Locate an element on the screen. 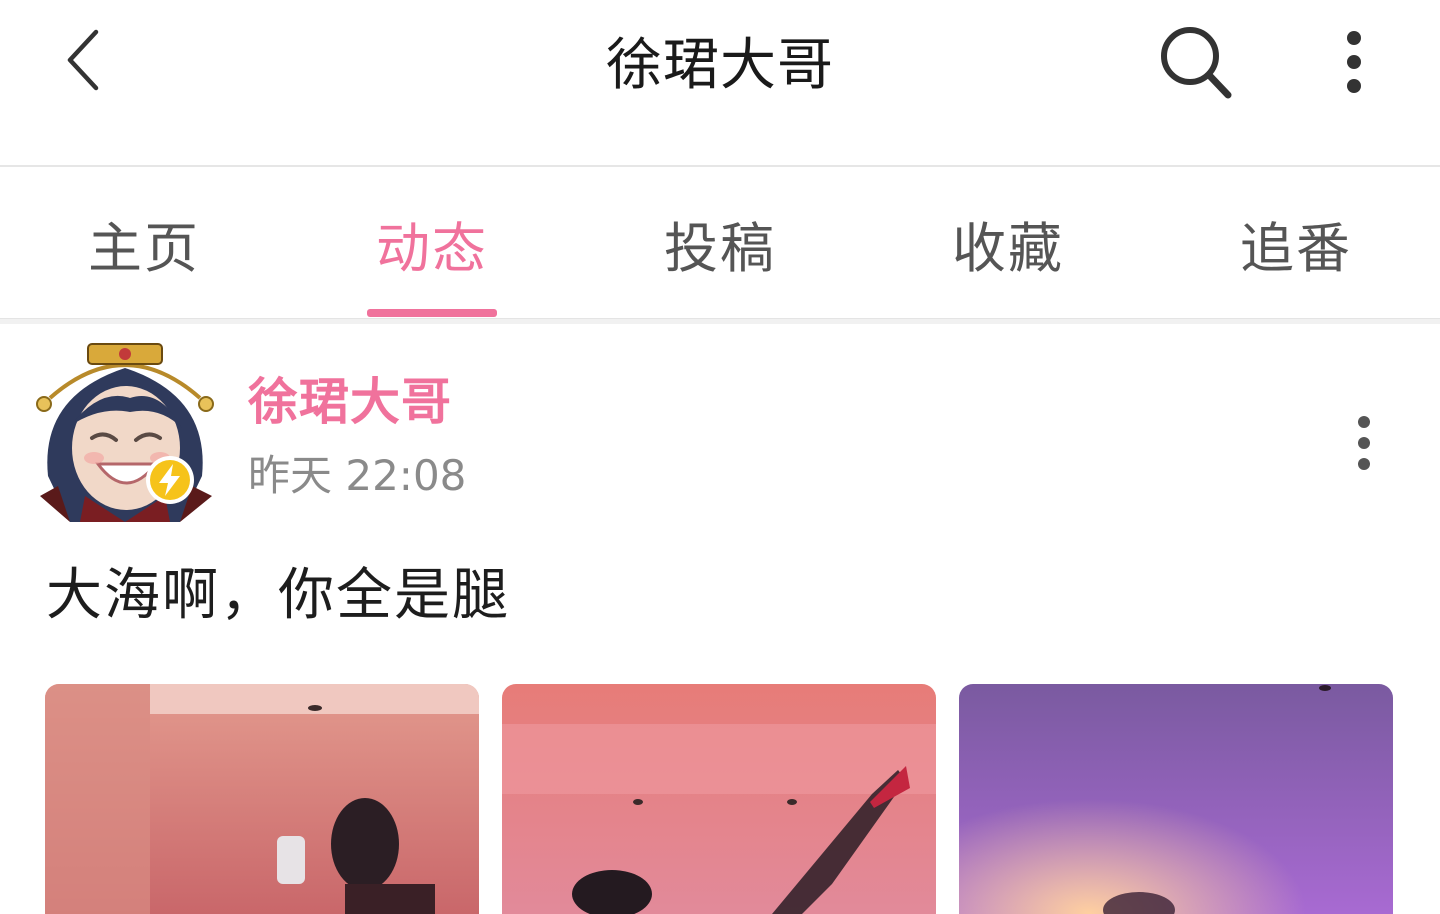  post-text: 大海啊，你全是腿 is located at coordinates (278, 595).